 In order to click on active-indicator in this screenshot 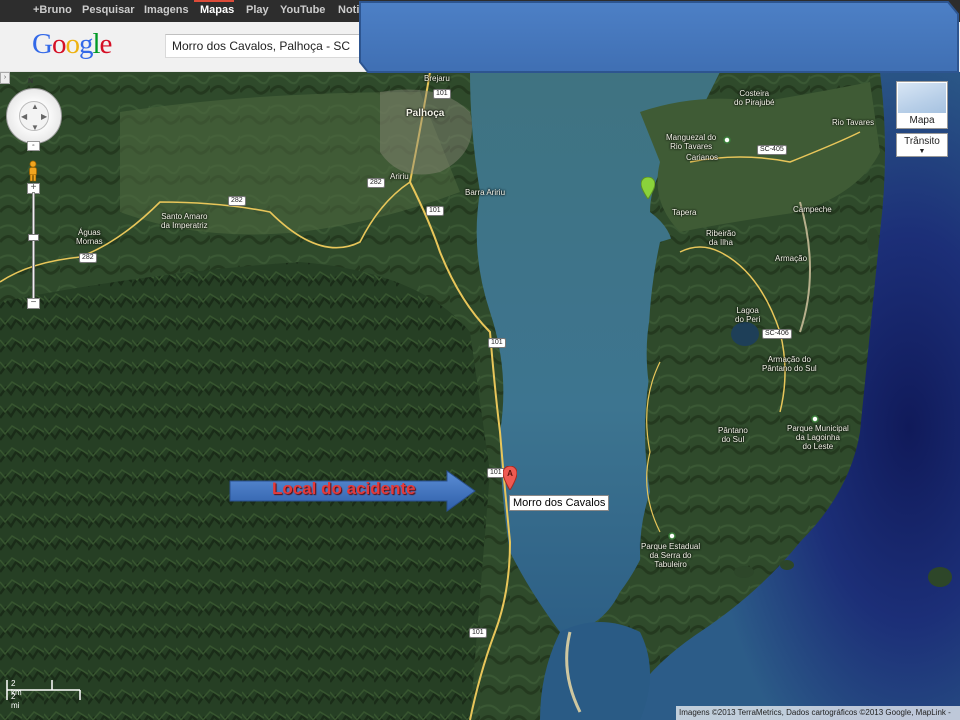, I will do `click(214, 1)`.